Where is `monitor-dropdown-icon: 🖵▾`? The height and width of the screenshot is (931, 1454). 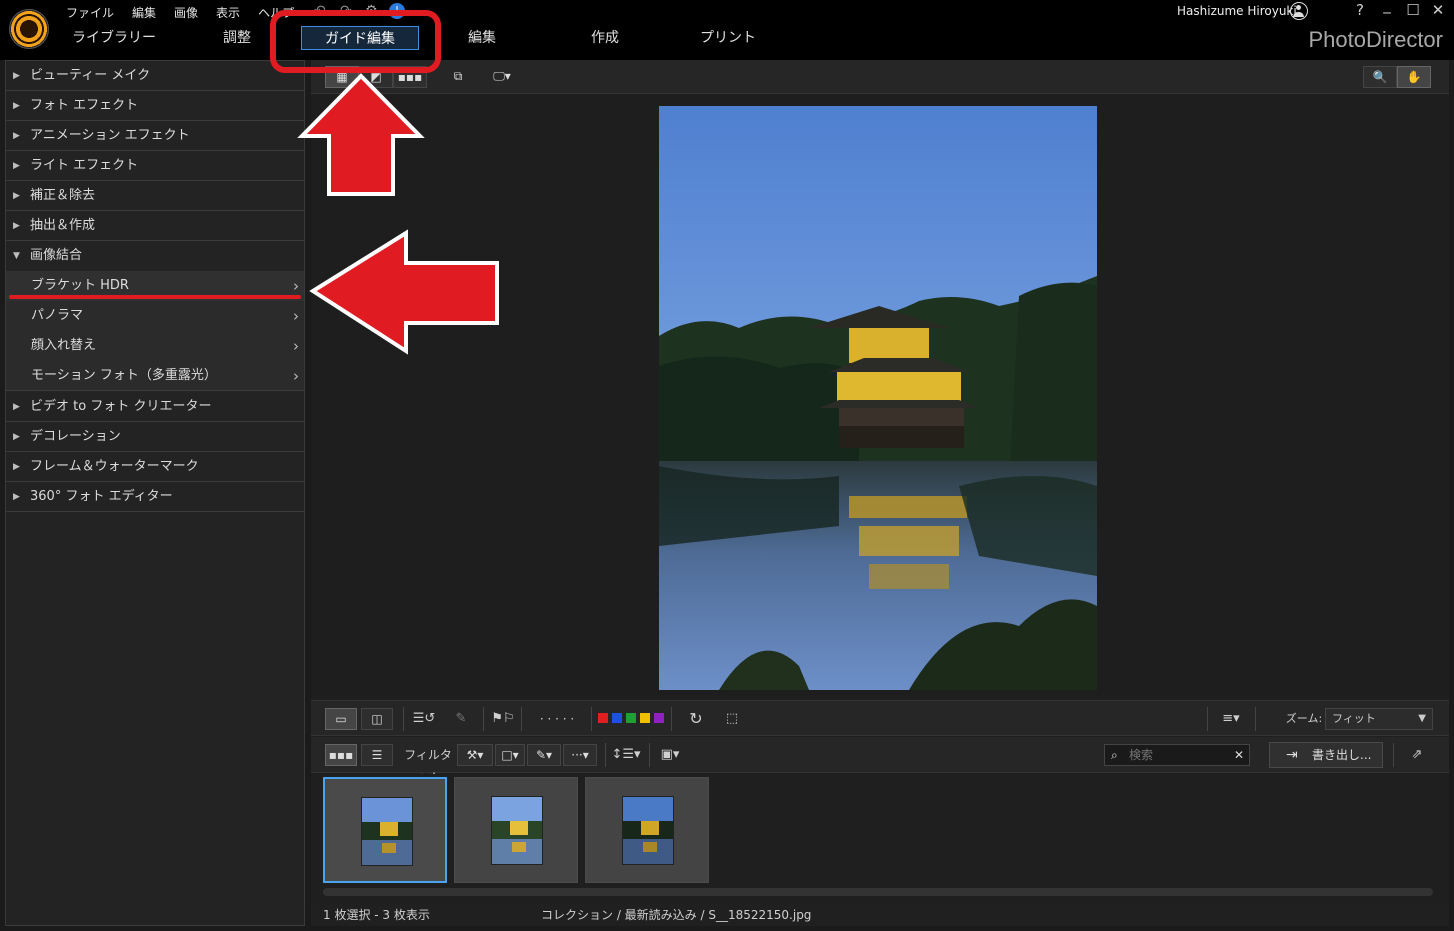
monitor-dropdown-icon: 🖵▾ is located at coordinates (502, 77).